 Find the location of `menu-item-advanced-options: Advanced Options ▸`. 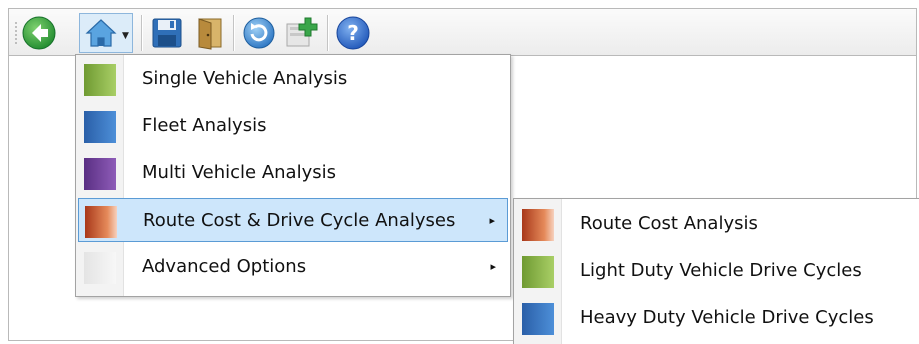

menu-item-advanced-options: Advanced Options ▸ is located at coordinates (293, 267).